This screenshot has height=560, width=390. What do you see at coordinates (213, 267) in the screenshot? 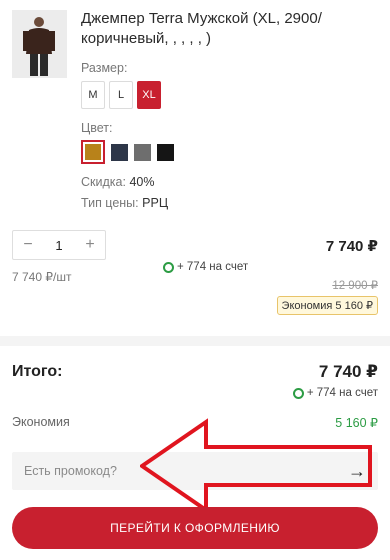
I see `item-bonus-text: + 774 на счет` at bounding box center [213, 267].